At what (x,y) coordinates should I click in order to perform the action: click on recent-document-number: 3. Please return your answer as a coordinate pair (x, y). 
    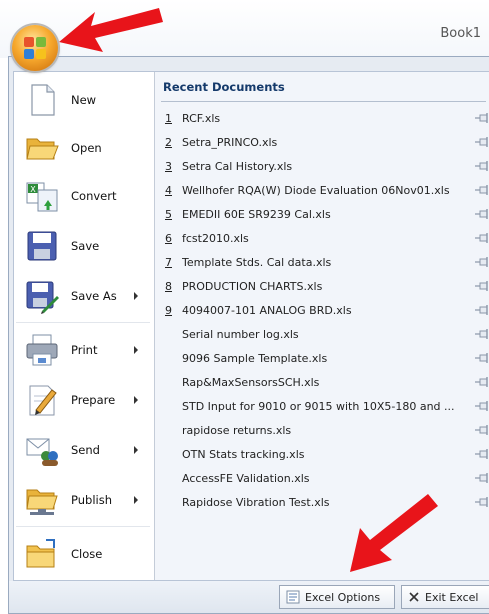
    Looking at the image, I should click on (168, 166).